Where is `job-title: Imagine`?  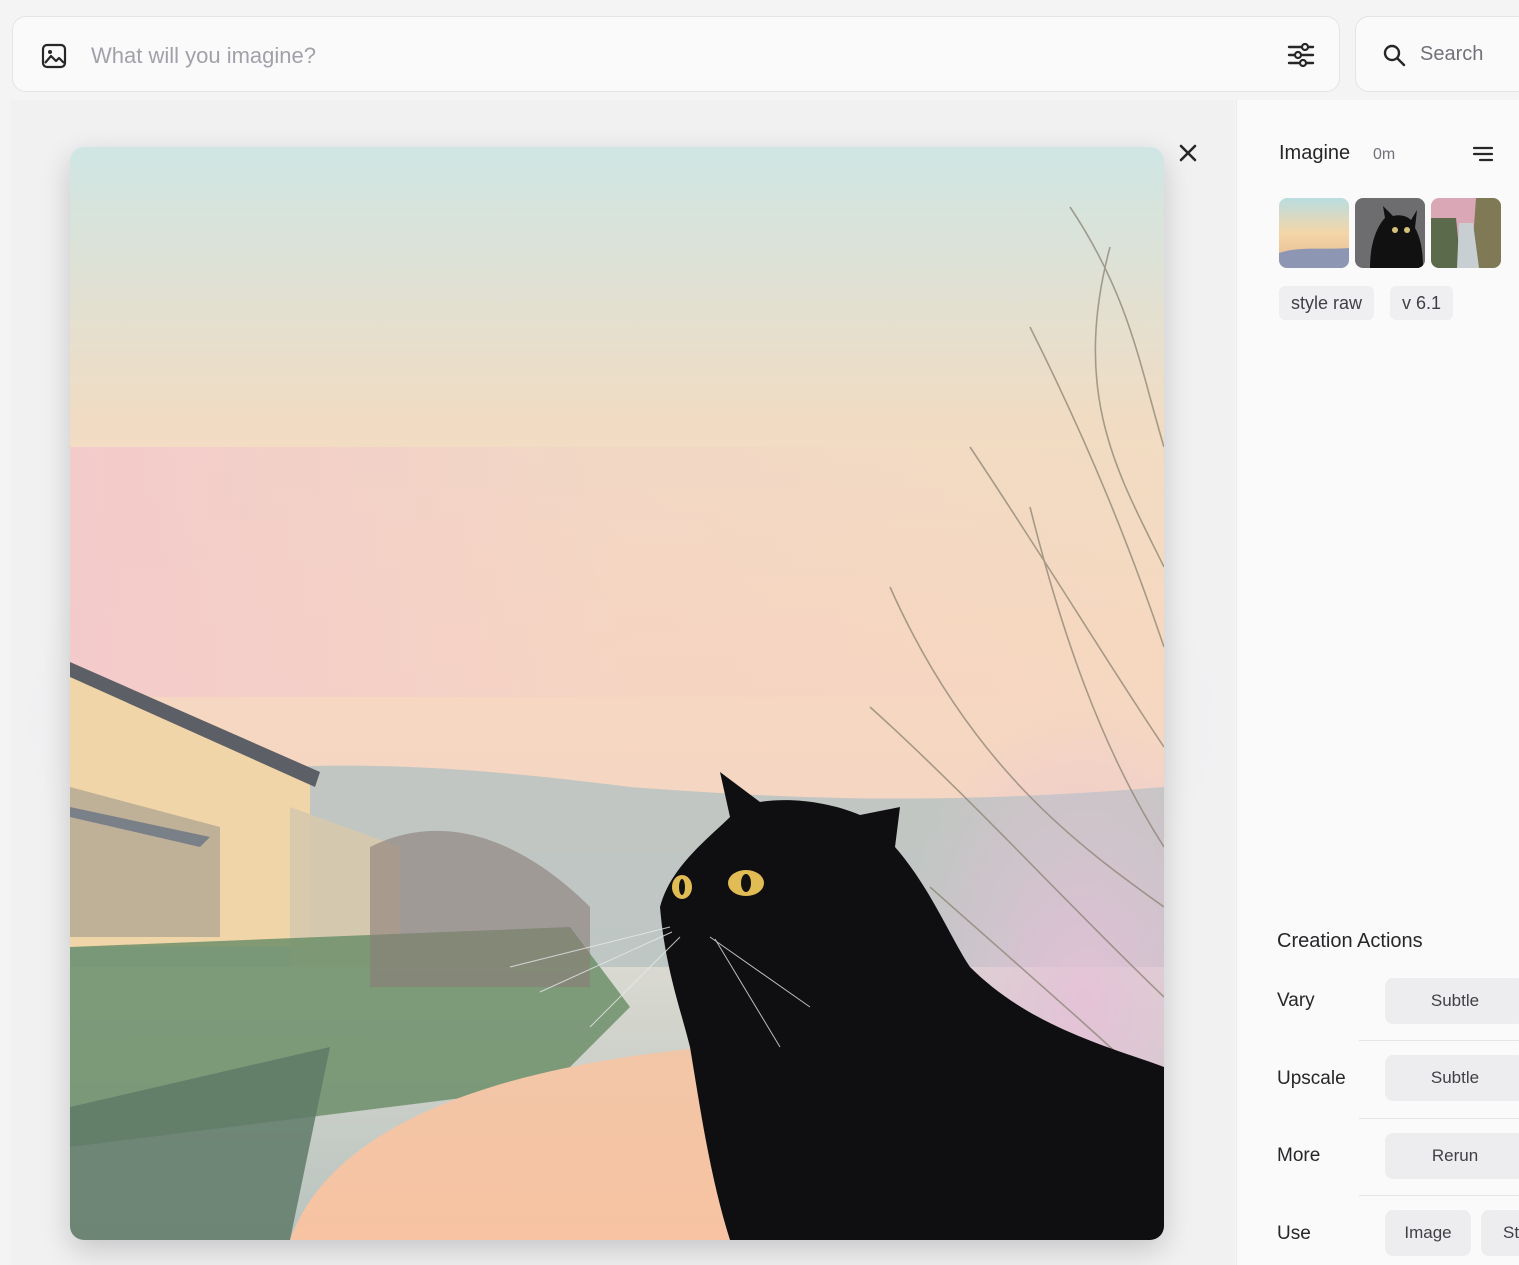
job-title: Imagine is located at coordinates (1315, 153).